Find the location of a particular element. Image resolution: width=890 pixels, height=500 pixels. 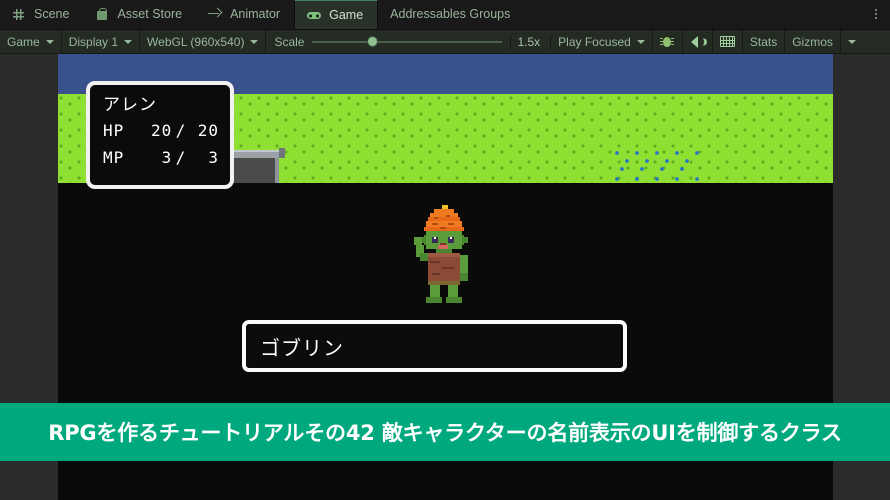

player-status-panel: アレン HP 20 / 20 MP 3 / 3 is located at coordinates (160, 135).